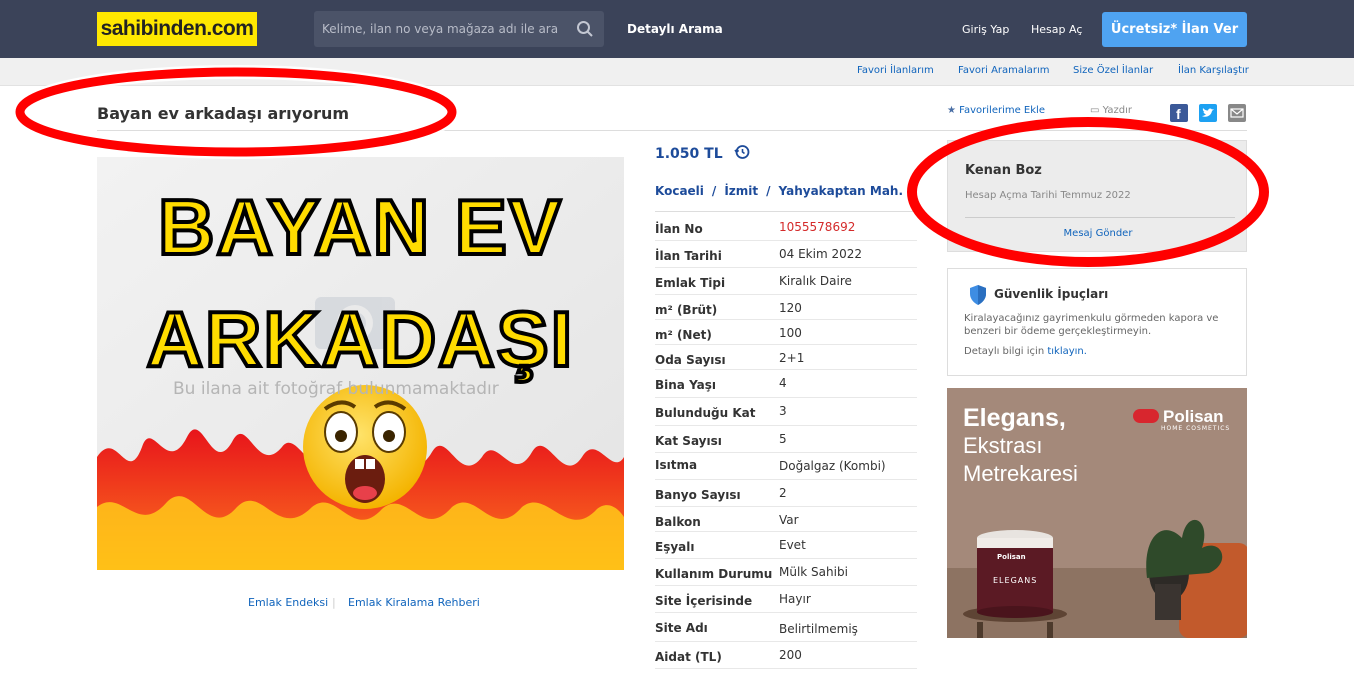  Describe the element at coordinates (1003, 445) in the screenshot. I see `ad-subline: Ekstrası` at that location.